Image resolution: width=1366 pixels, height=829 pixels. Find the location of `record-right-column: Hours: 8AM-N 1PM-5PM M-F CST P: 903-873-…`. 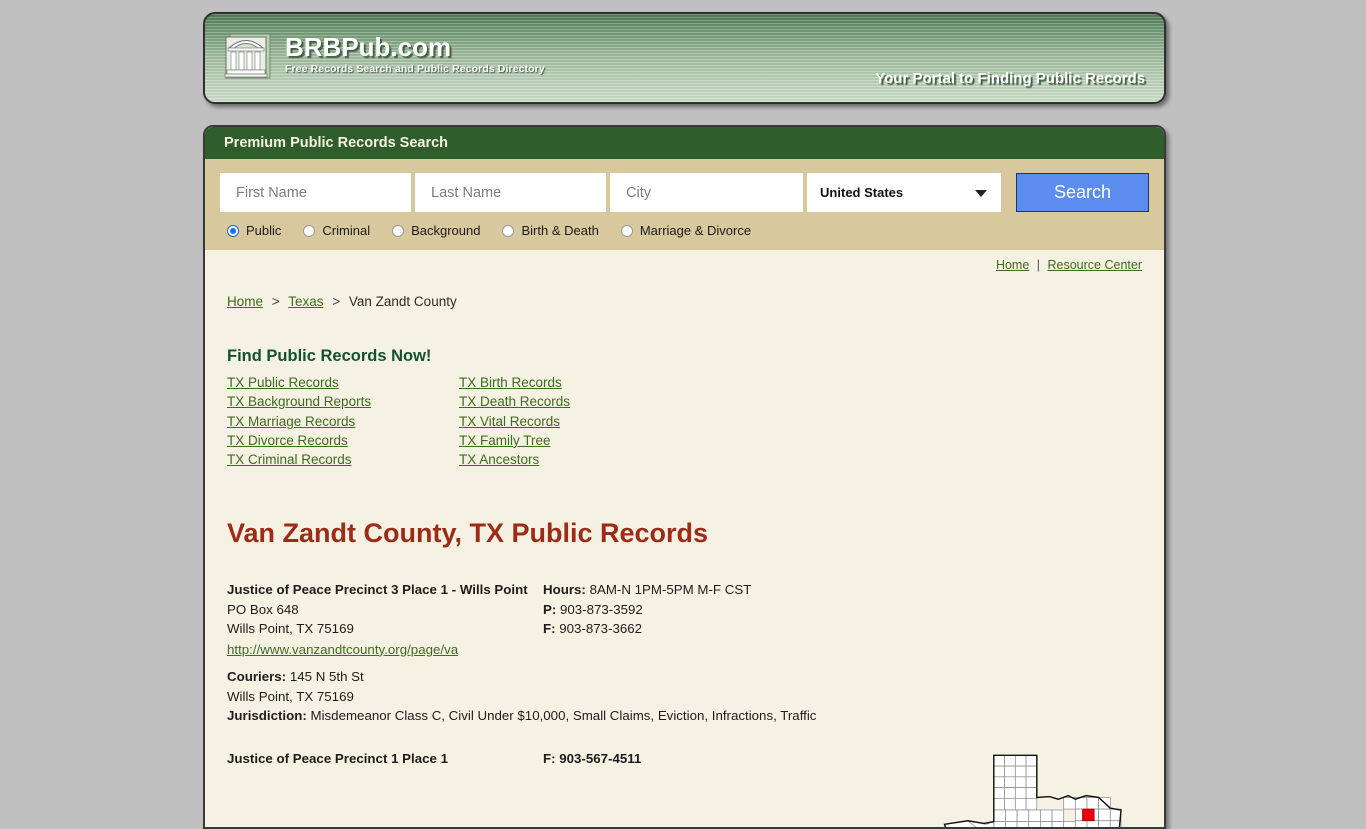

record-right-column: Hours: 8AM-N 1PM-5PM M-F CST P: 903-873-… is located at coordinates (708, 619).